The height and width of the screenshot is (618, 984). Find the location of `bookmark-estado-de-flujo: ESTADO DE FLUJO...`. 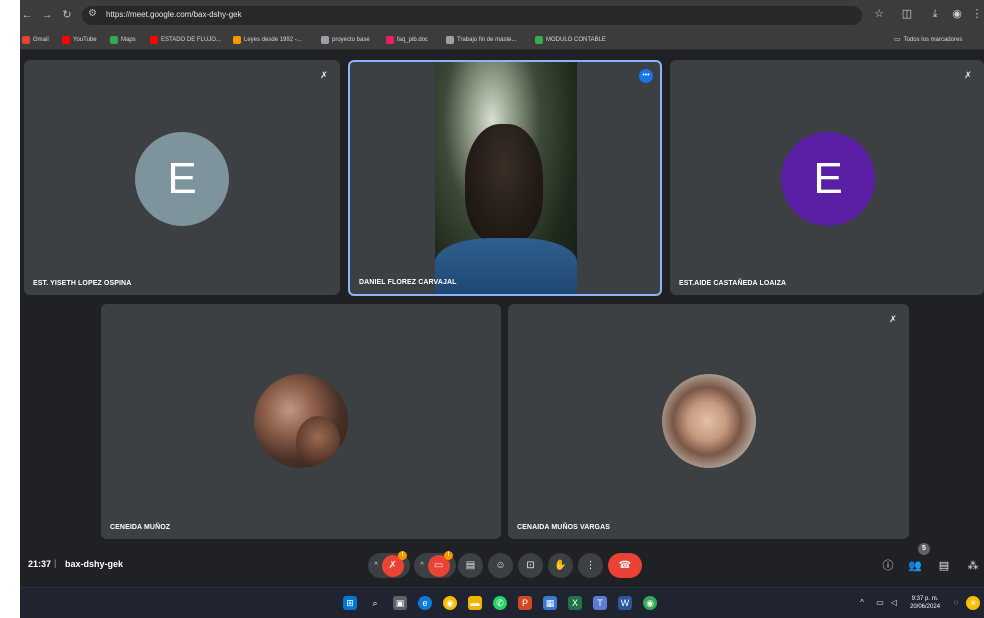

bookmark-estado-de-flujo: ESTADO DE FLUJO... is located at coordinates (185, 40).